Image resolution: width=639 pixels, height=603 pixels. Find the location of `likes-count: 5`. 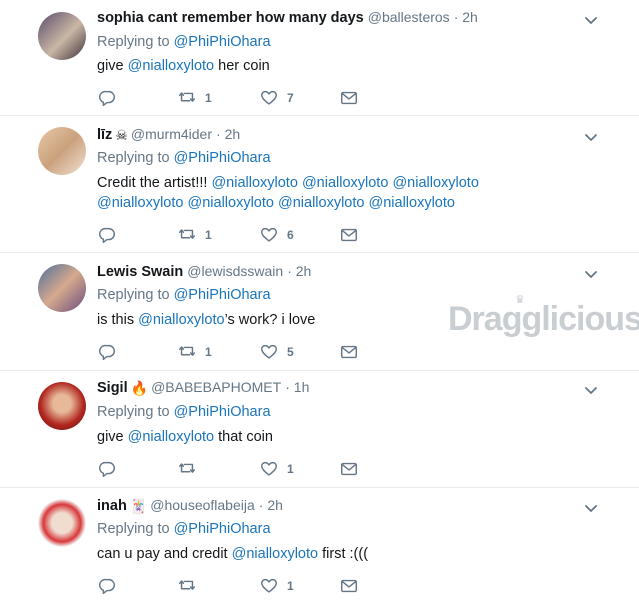

likes-count: 5 is located at coordinates (290, 352).